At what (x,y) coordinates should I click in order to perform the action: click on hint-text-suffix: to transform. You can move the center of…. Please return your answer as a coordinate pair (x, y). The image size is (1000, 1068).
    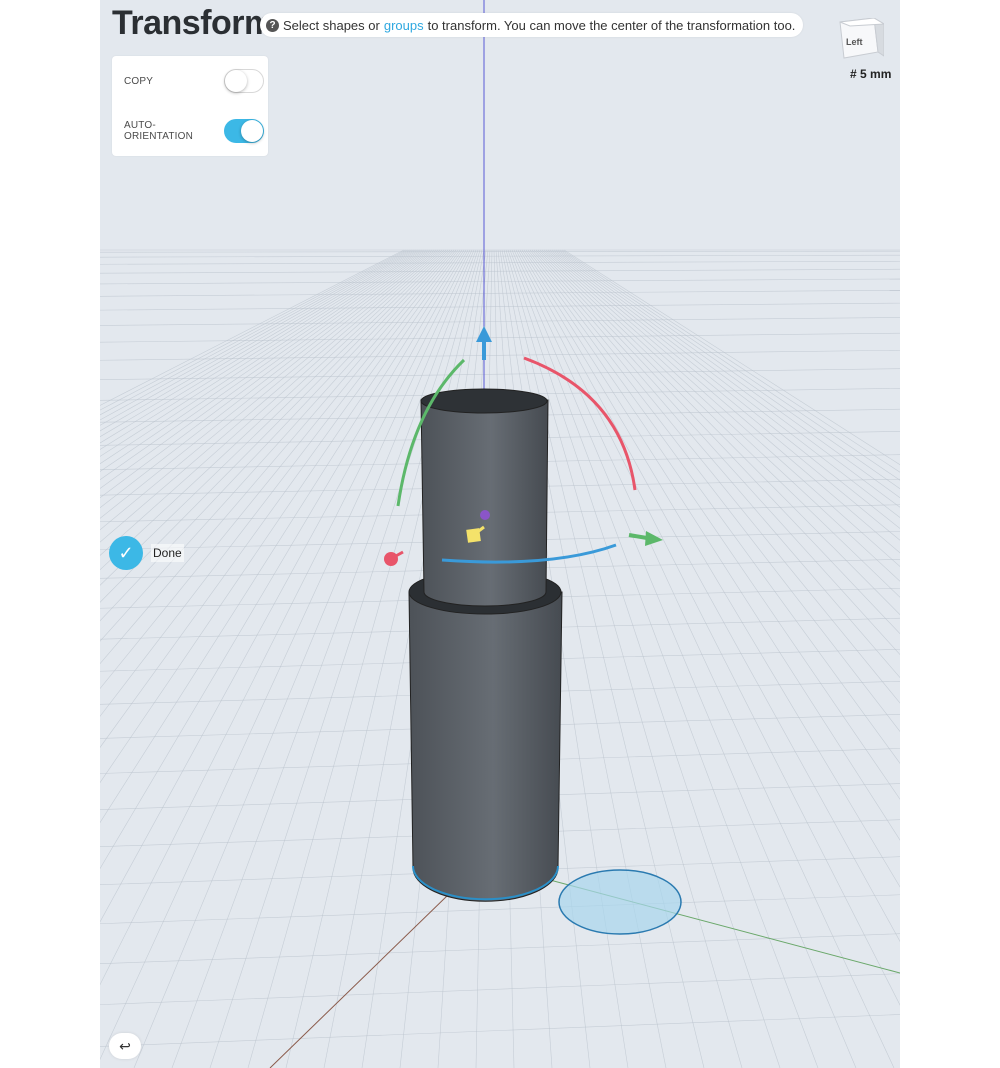
    Looking at the image, I should click on (611, 25).